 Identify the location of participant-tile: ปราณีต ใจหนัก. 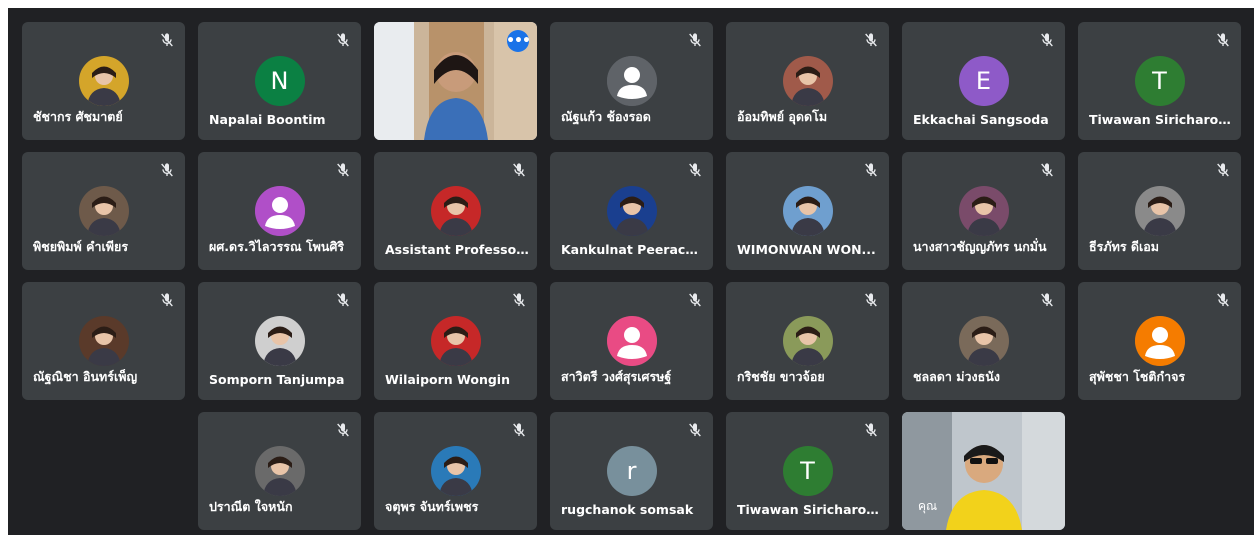
(279, 471).